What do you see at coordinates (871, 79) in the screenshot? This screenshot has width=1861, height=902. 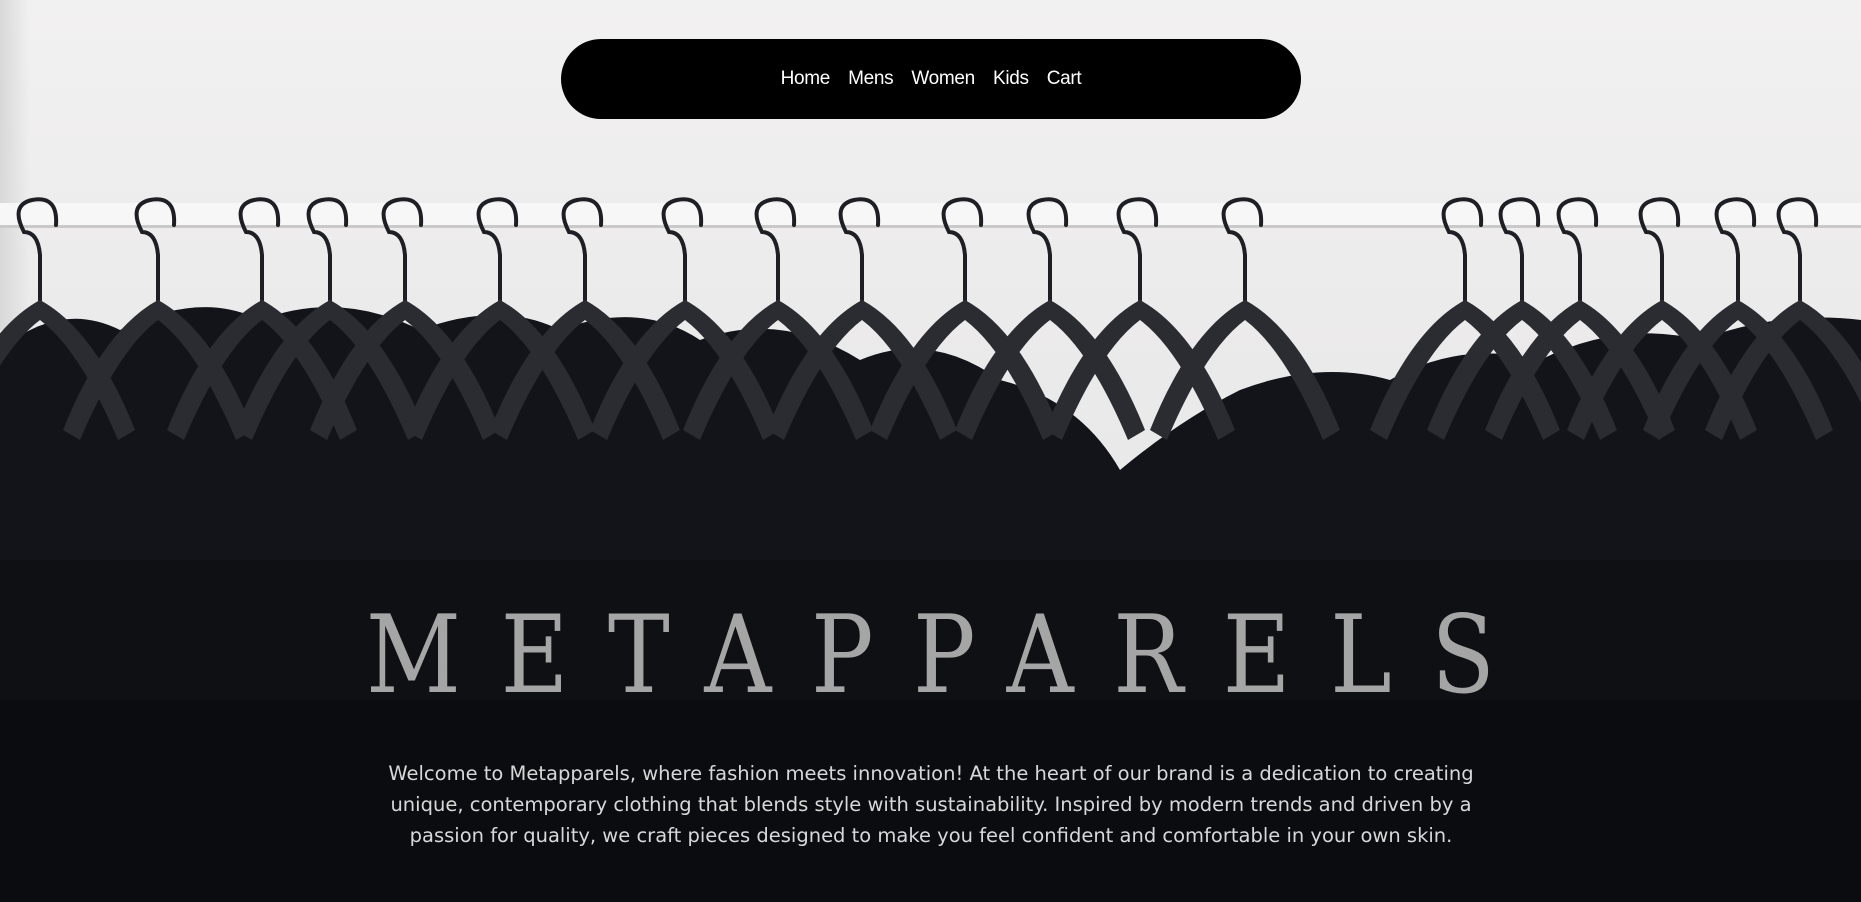 I see `nav-mens-link: Mens` at bounding box center [871, 79].